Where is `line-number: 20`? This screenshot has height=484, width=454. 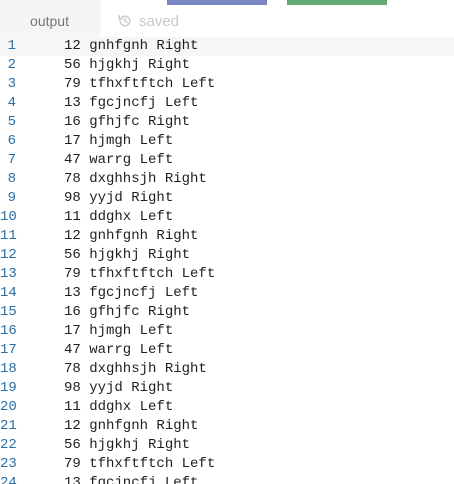
line-number: 20 is located at coordinates (8, 407).